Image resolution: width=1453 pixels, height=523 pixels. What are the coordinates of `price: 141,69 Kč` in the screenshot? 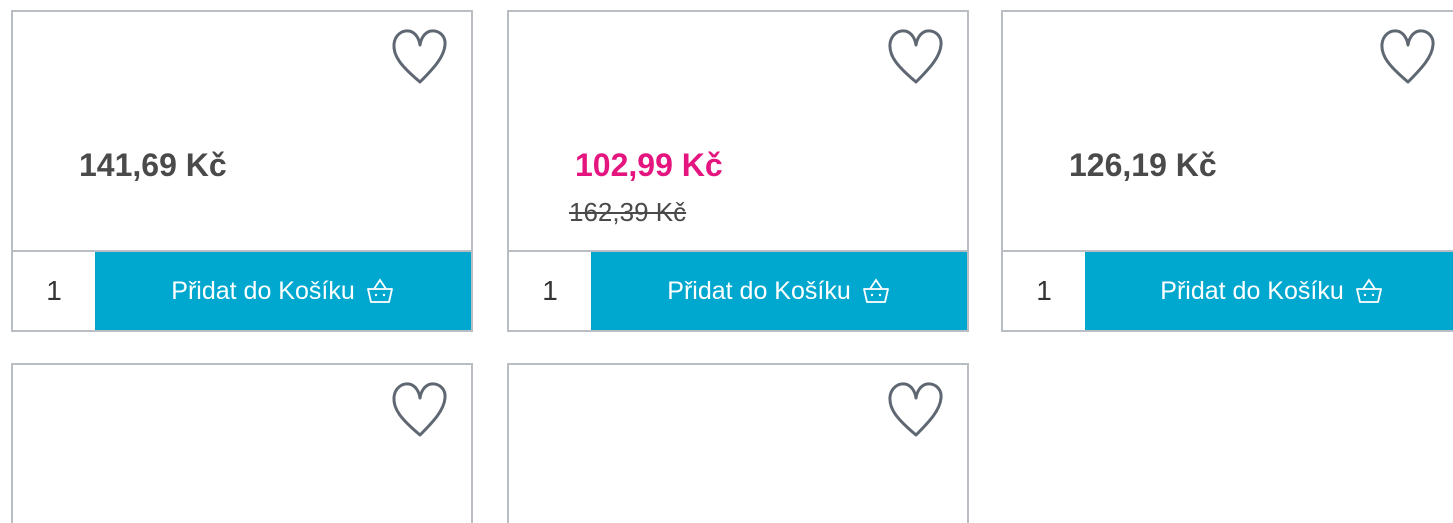 It's located at (153, 165).